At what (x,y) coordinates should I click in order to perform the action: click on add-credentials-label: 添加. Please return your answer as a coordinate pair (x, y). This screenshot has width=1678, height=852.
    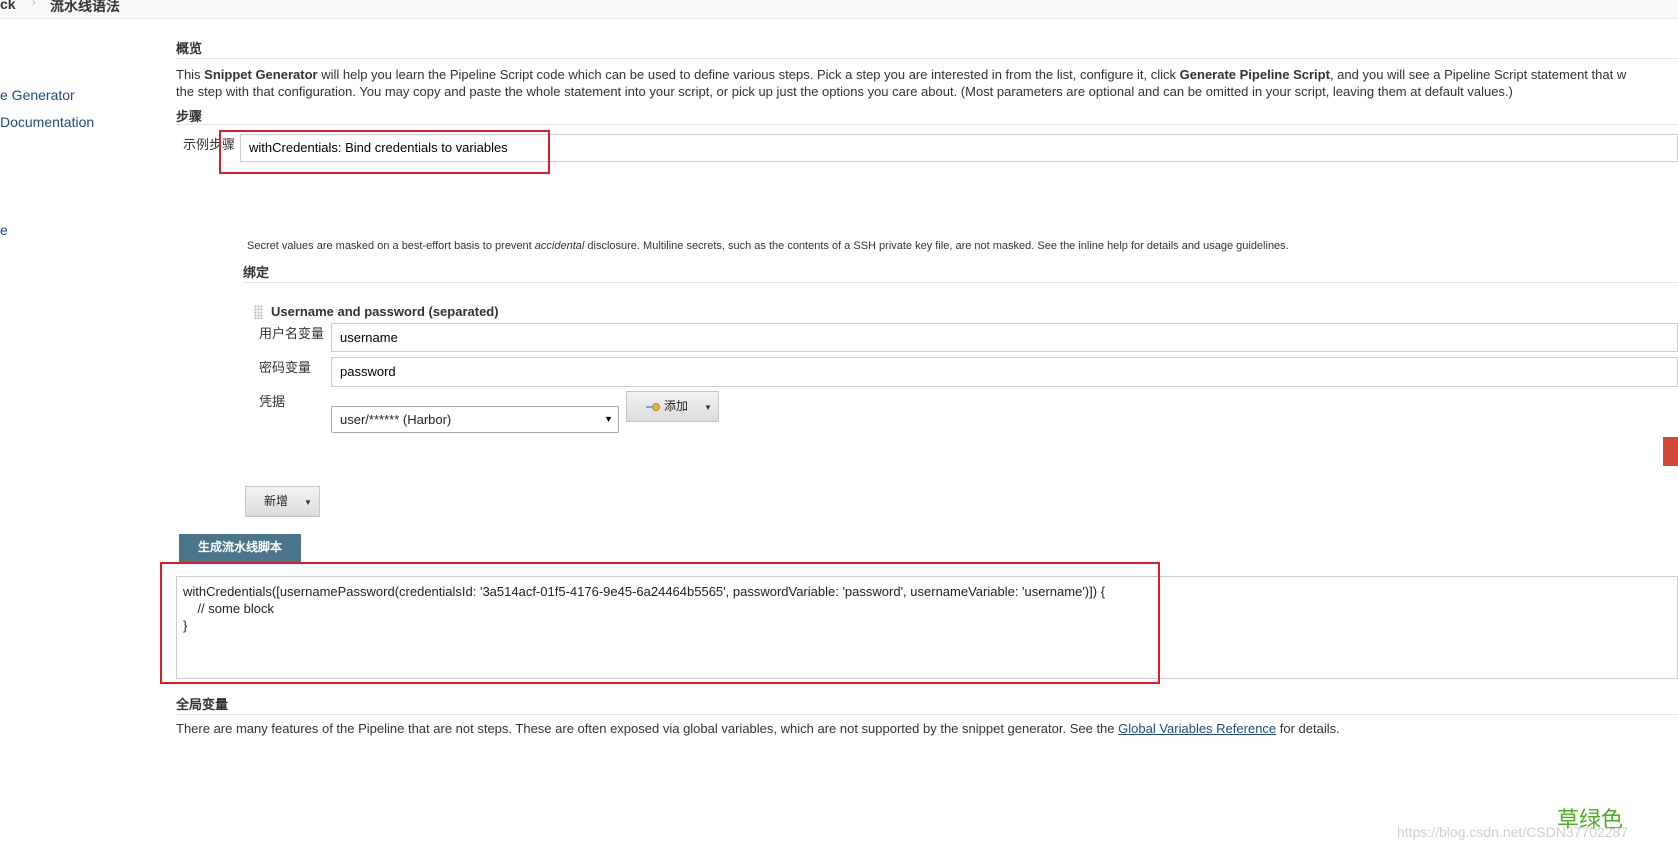
    Looking at the image, I should click on (676, 406).